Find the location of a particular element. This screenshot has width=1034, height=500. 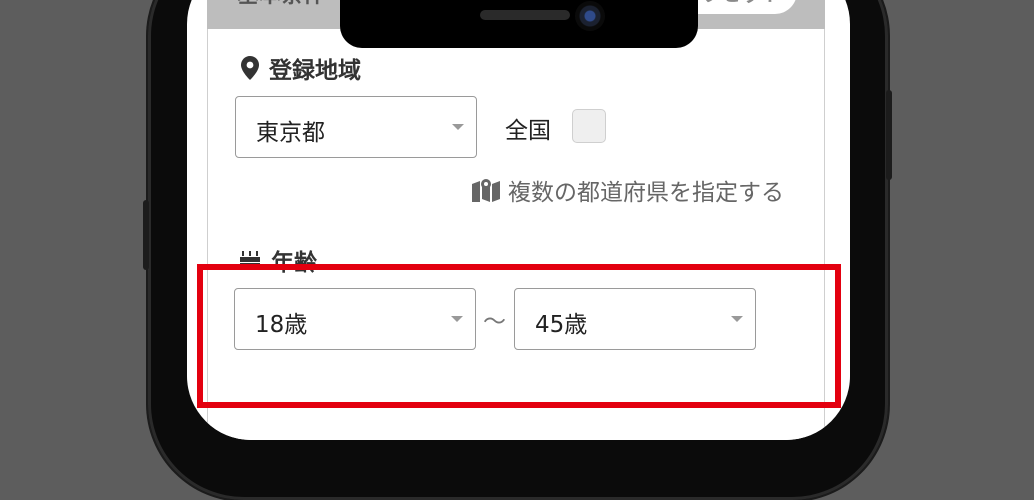

prefecture-select-value: 東京都 is located at coordinates (290, 133).